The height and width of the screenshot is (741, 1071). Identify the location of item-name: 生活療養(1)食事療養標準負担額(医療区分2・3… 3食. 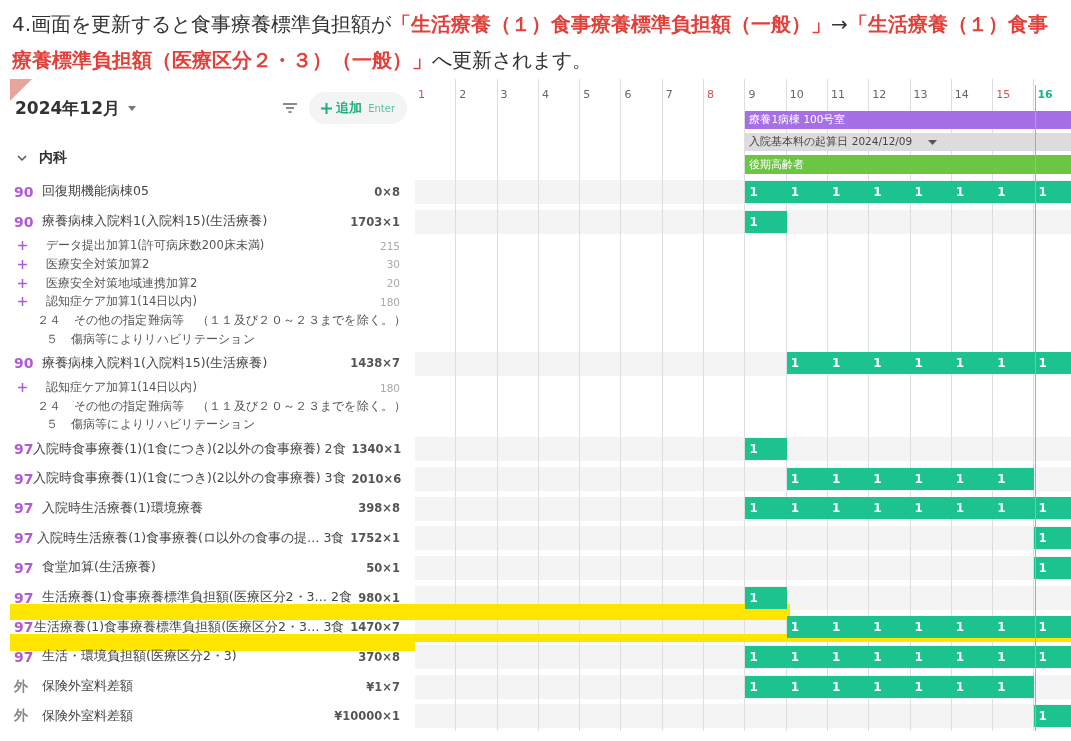
(189, 627).